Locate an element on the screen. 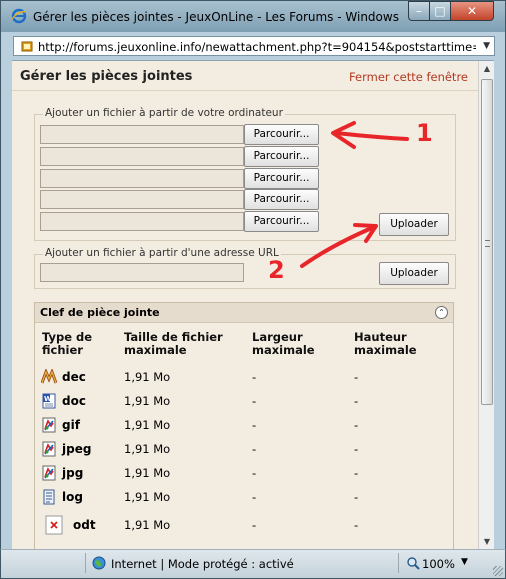 The image size is (506, 579). text-file-icon is located at coordinates (49, 497).